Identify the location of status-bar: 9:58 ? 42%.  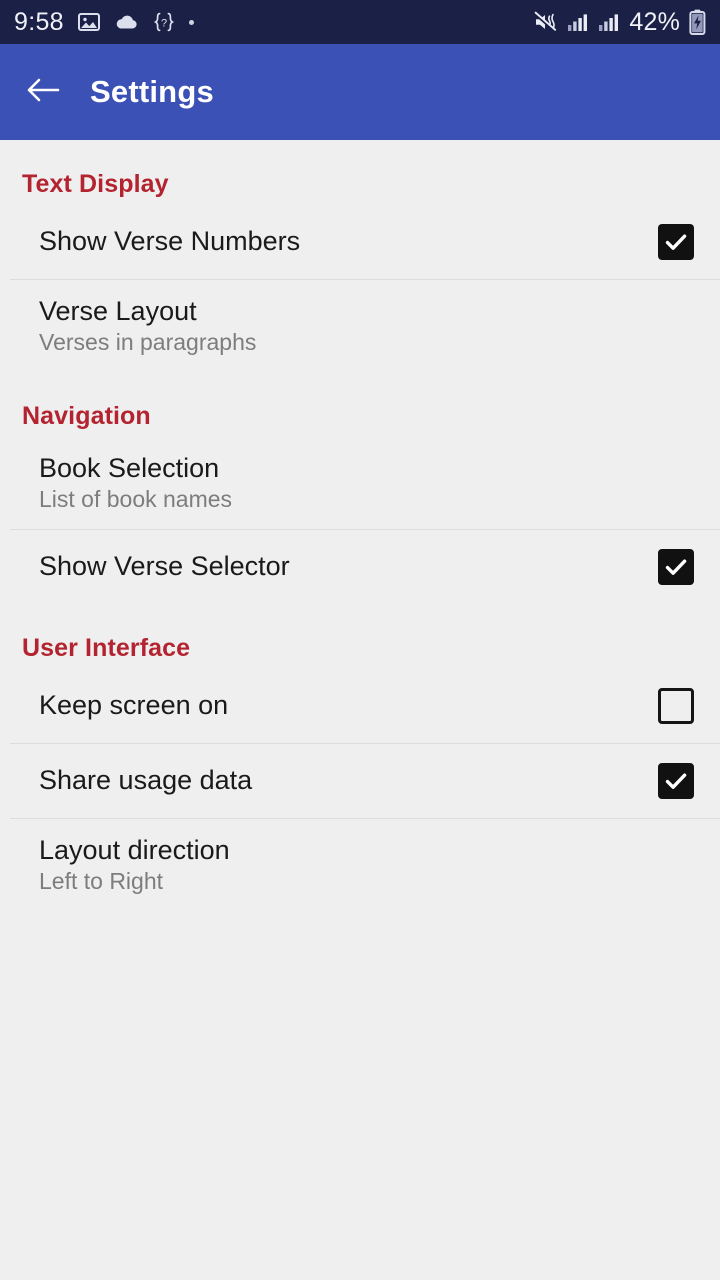
(360, 22).